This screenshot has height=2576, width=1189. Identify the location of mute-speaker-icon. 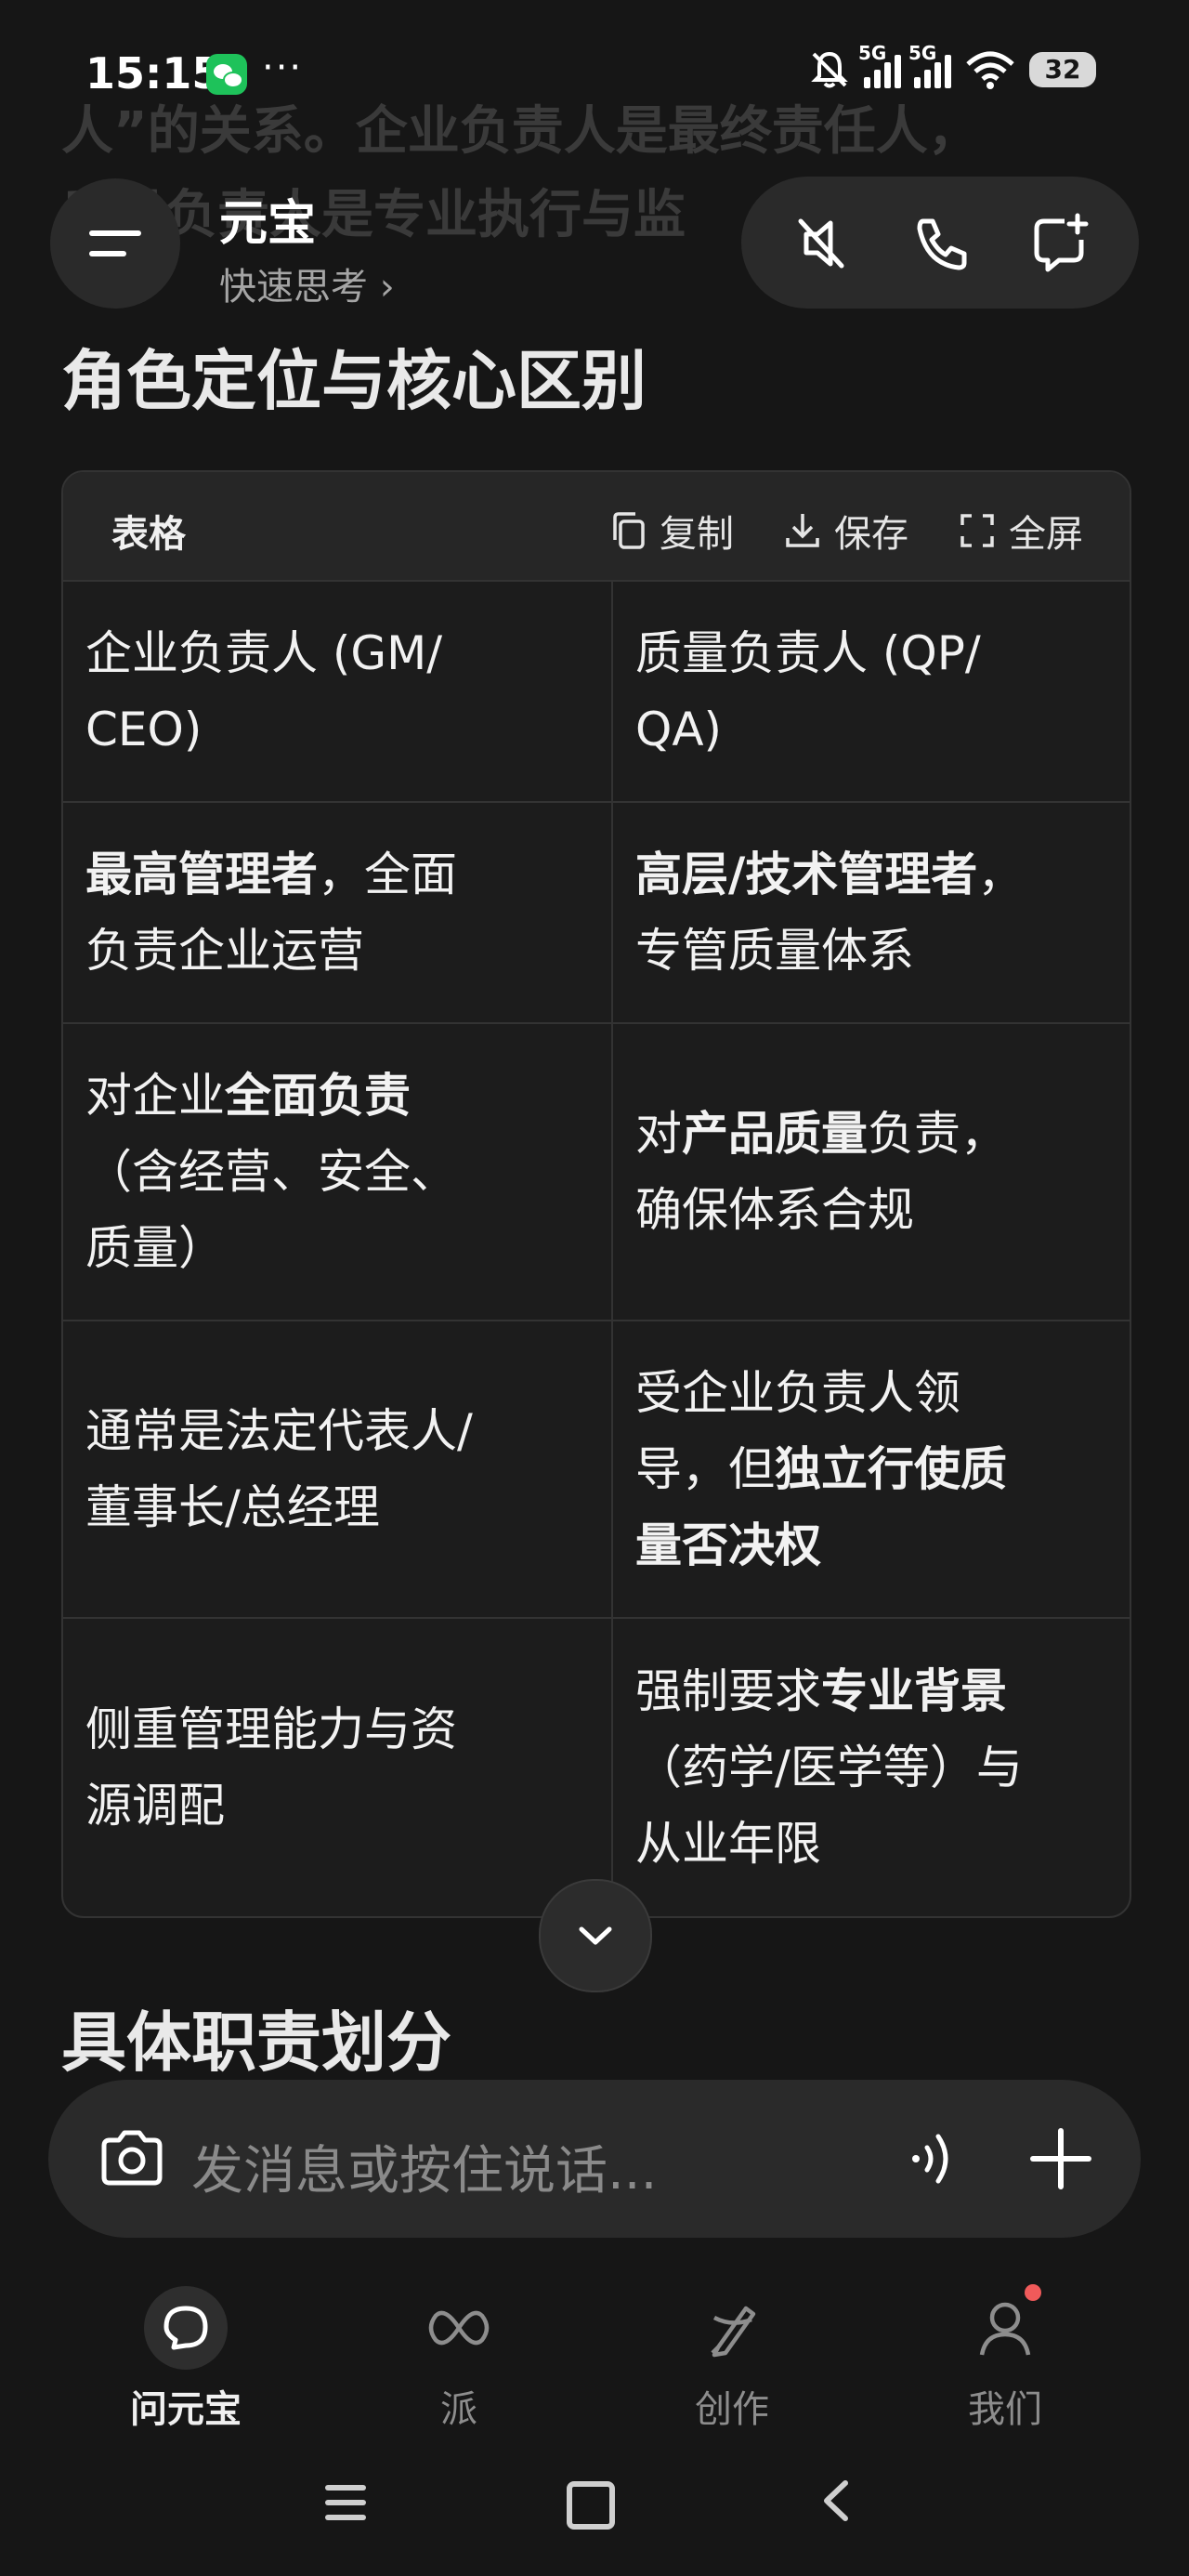
(821, 243).